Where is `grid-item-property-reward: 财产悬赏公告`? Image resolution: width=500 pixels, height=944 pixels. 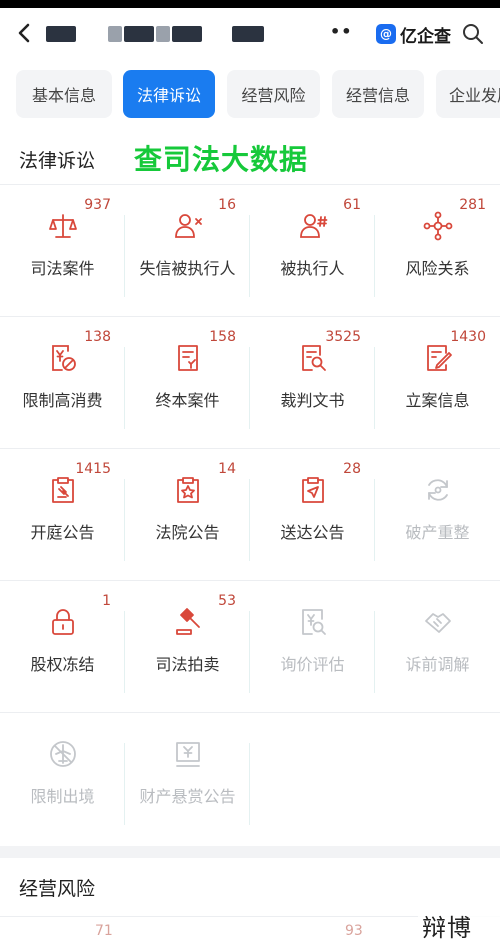
grid-item-property-reward: 财产悬赏公告 is located at coordinates (187, 778).